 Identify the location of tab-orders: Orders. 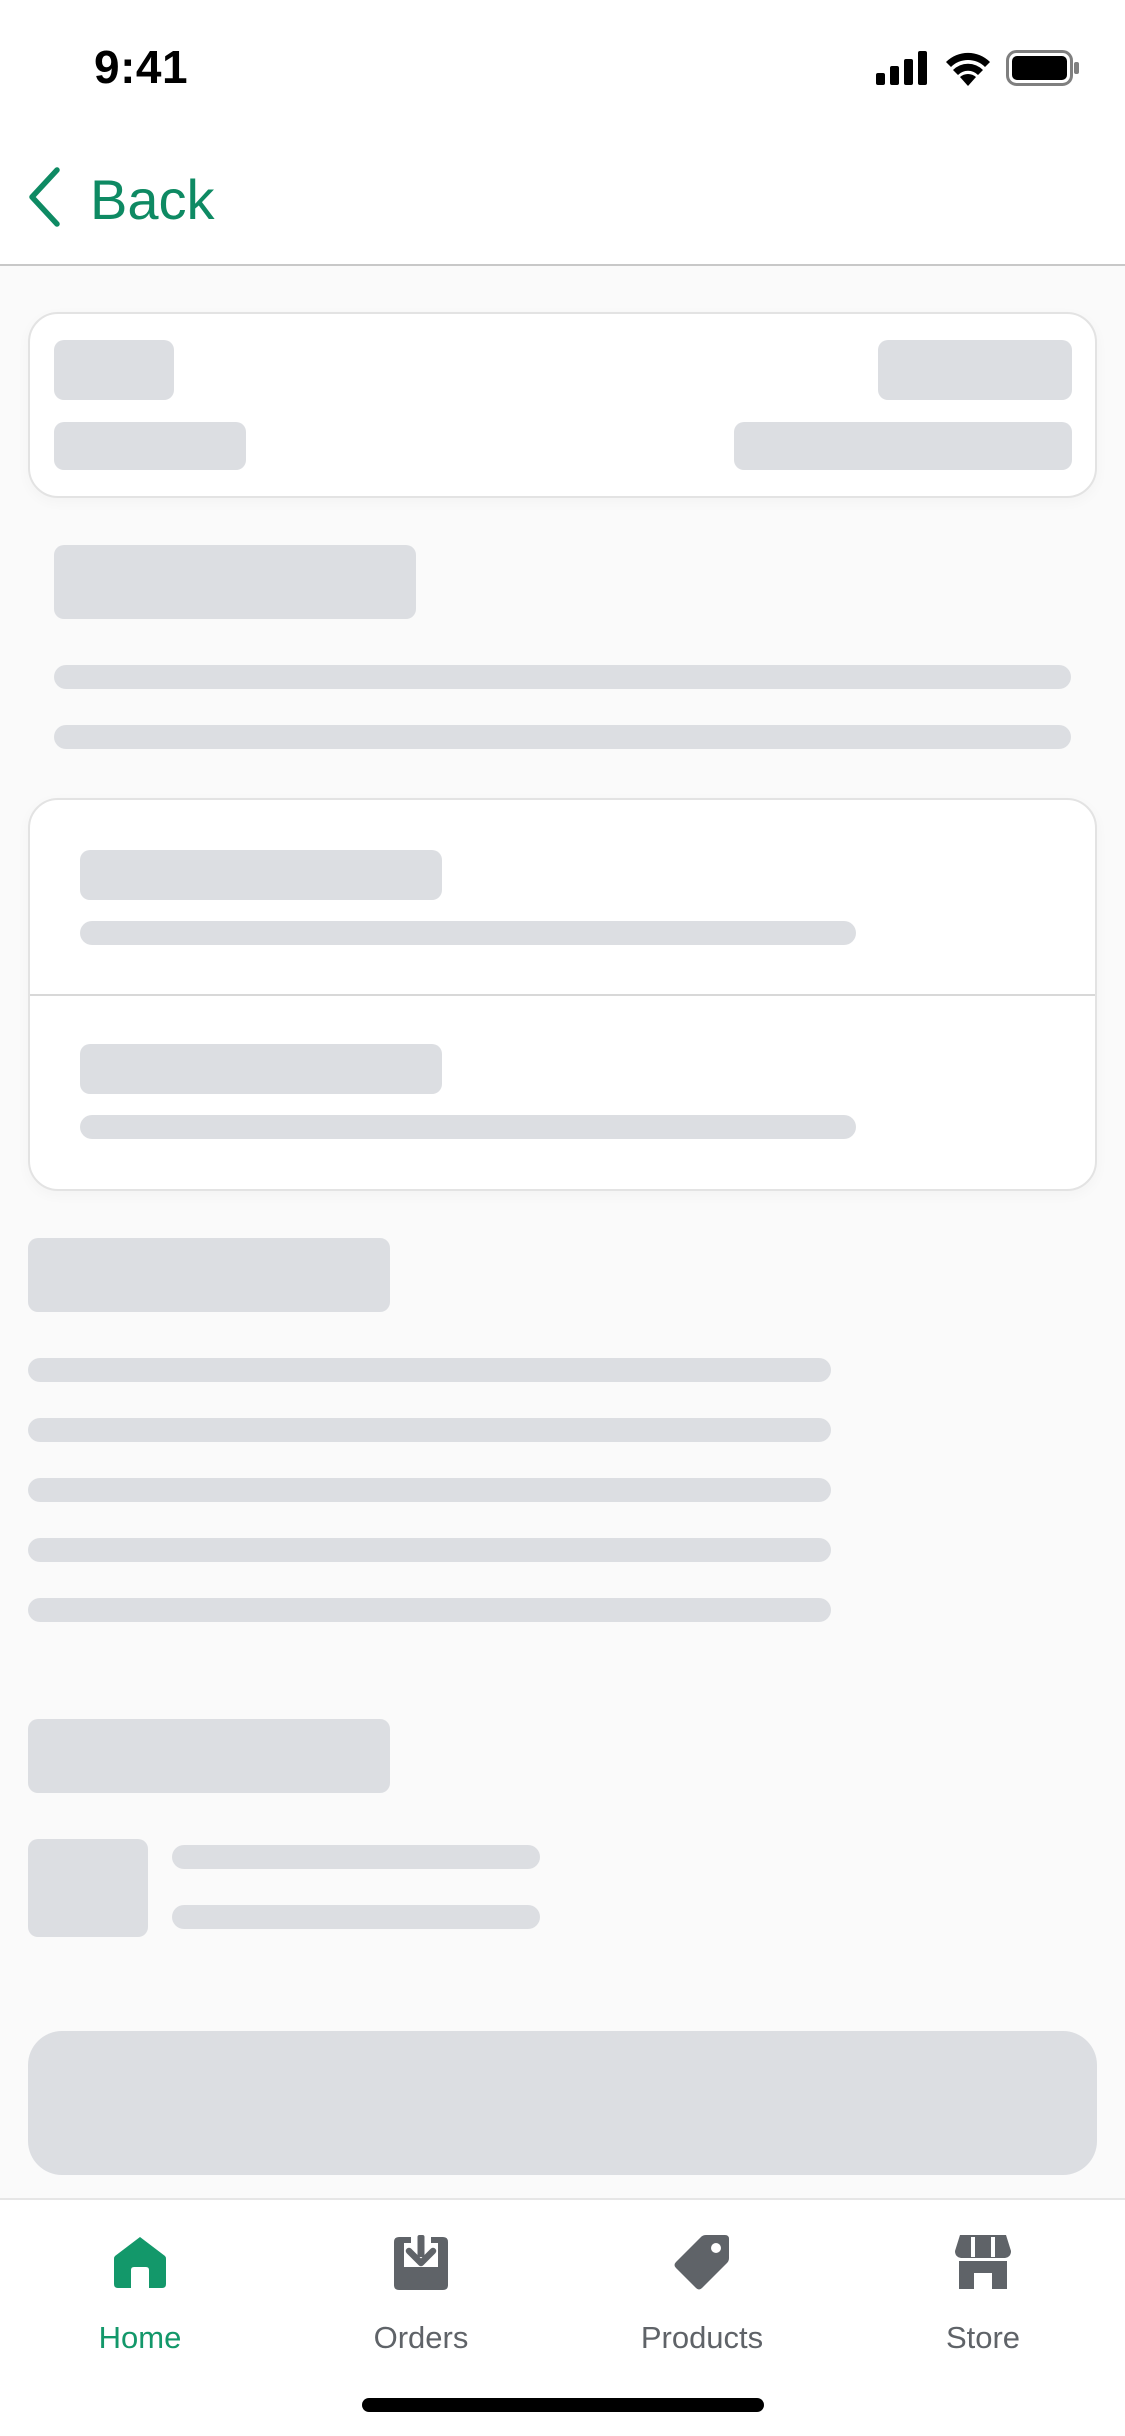
(421, 2310).